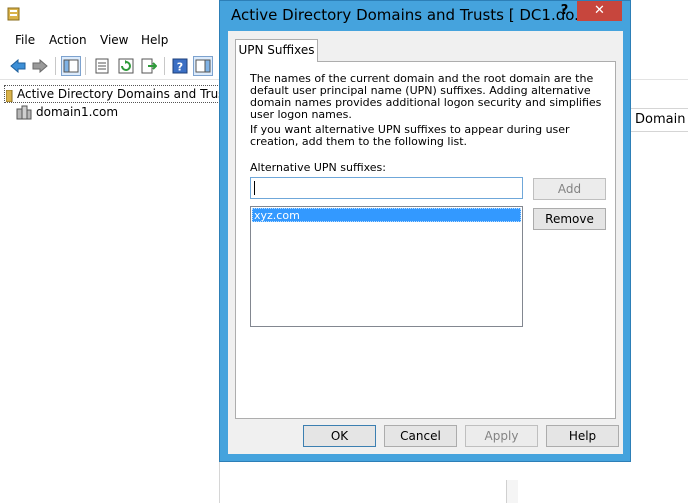 This screenshot has width=688, height=503. I want to click on apply-button: Apply, so click(501, 436).